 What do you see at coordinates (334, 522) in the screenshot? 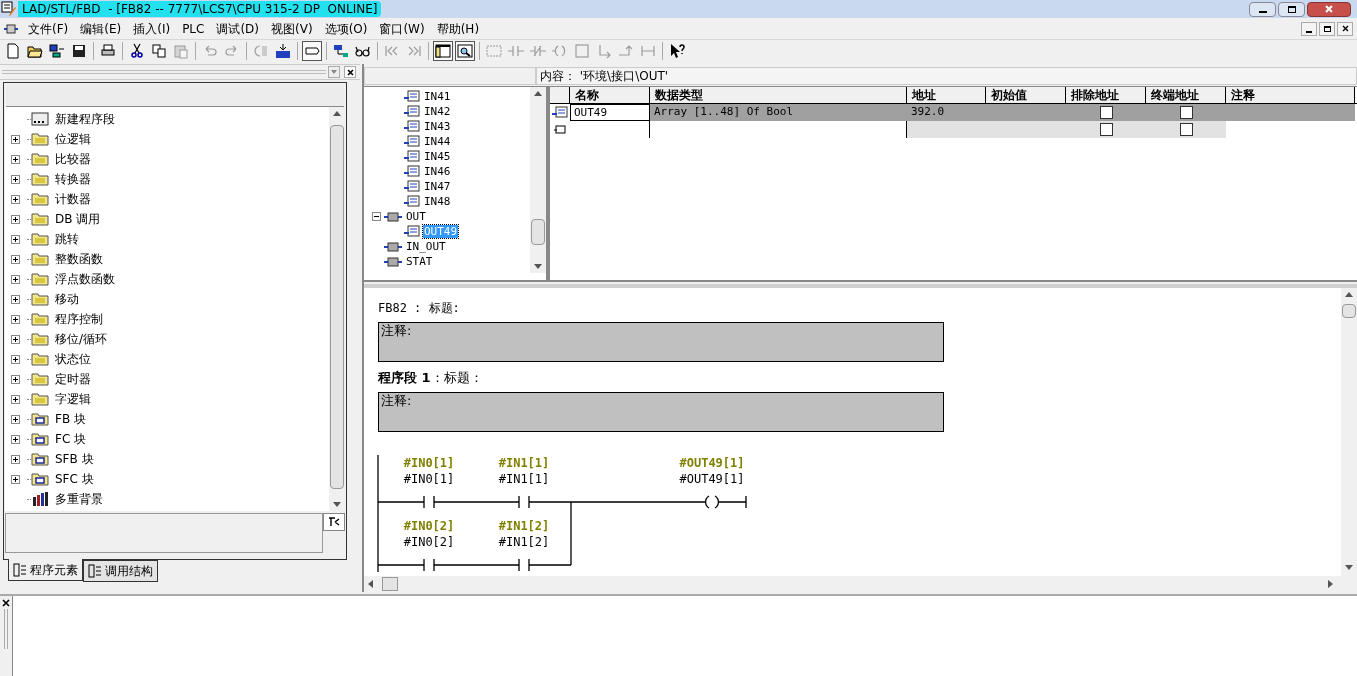
I see `insert-button` at bounding box center [334, 522].